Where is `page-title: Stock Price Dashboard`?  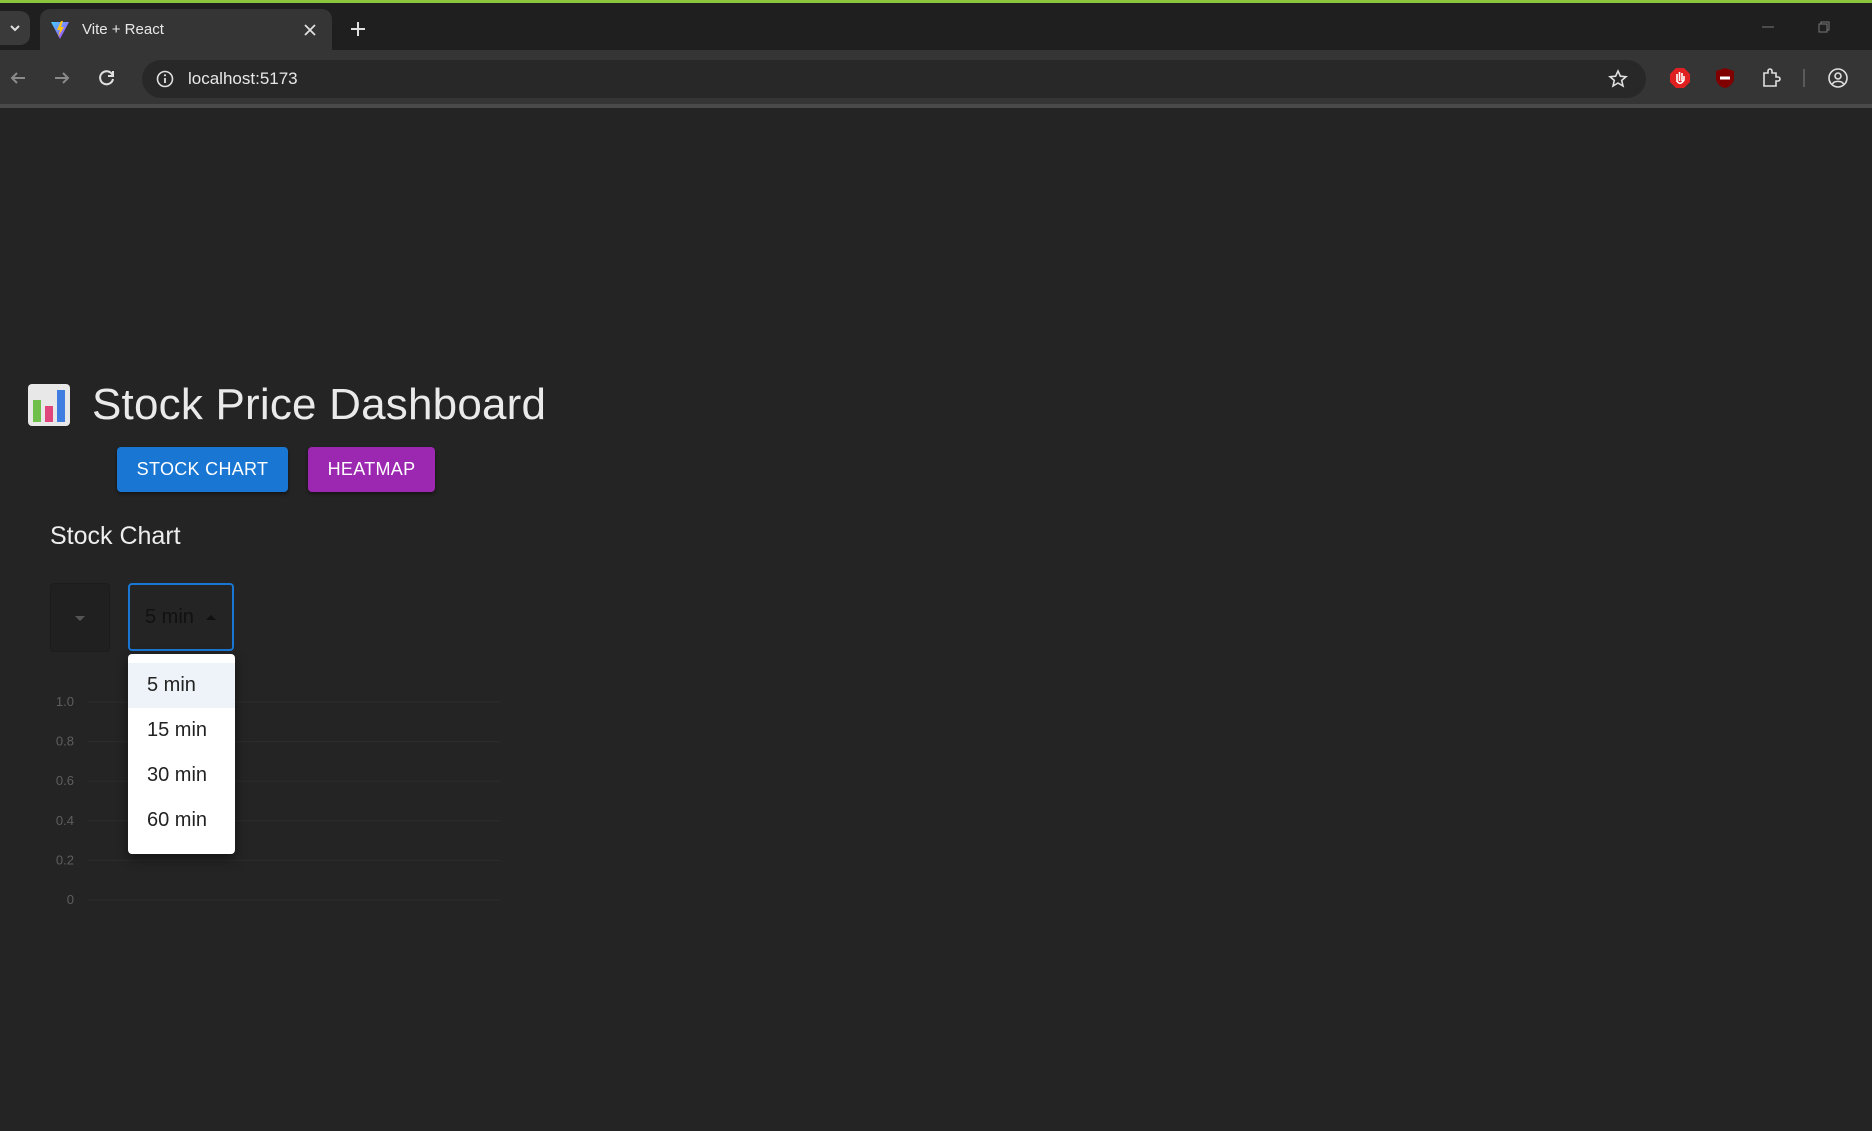
page-title: Stock Price Dashboard is located at coordinates (287, 405).